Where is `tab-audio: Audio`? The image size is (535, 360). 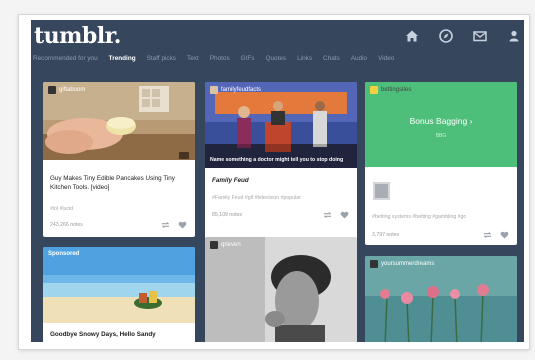
tab-audio: Audio is located at coordinates (359, 58).